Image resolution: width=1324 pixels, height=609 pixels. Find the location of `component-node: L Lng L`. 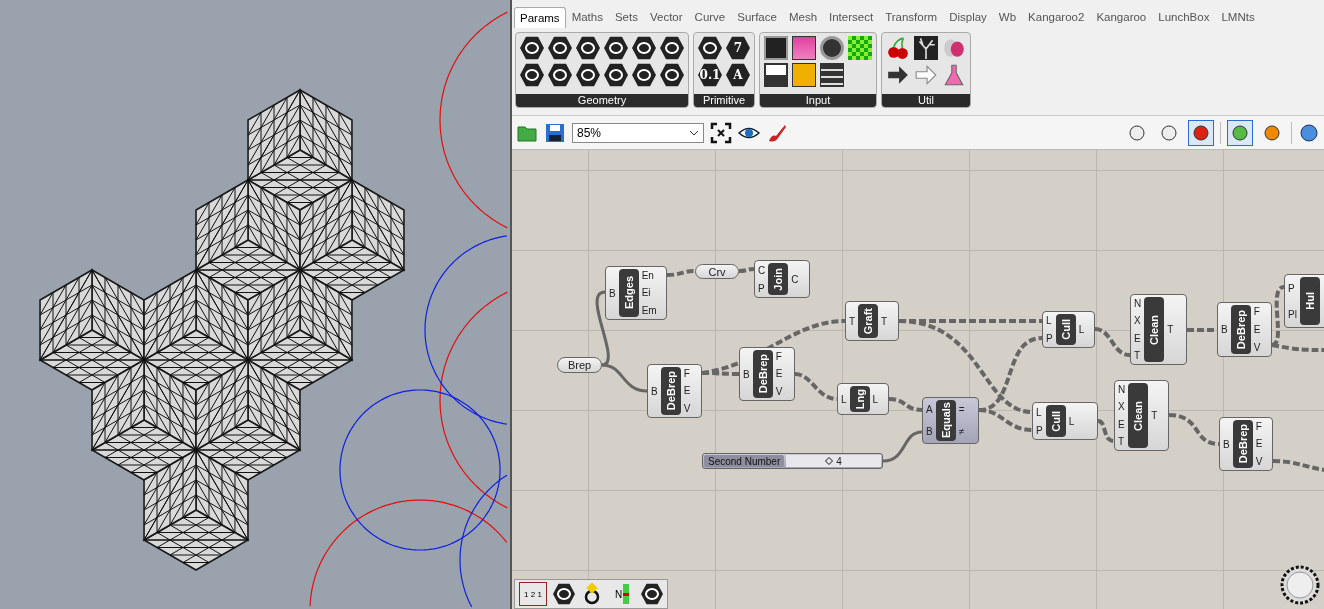

component-node: L Lng L is located at coordinates (863, 399).